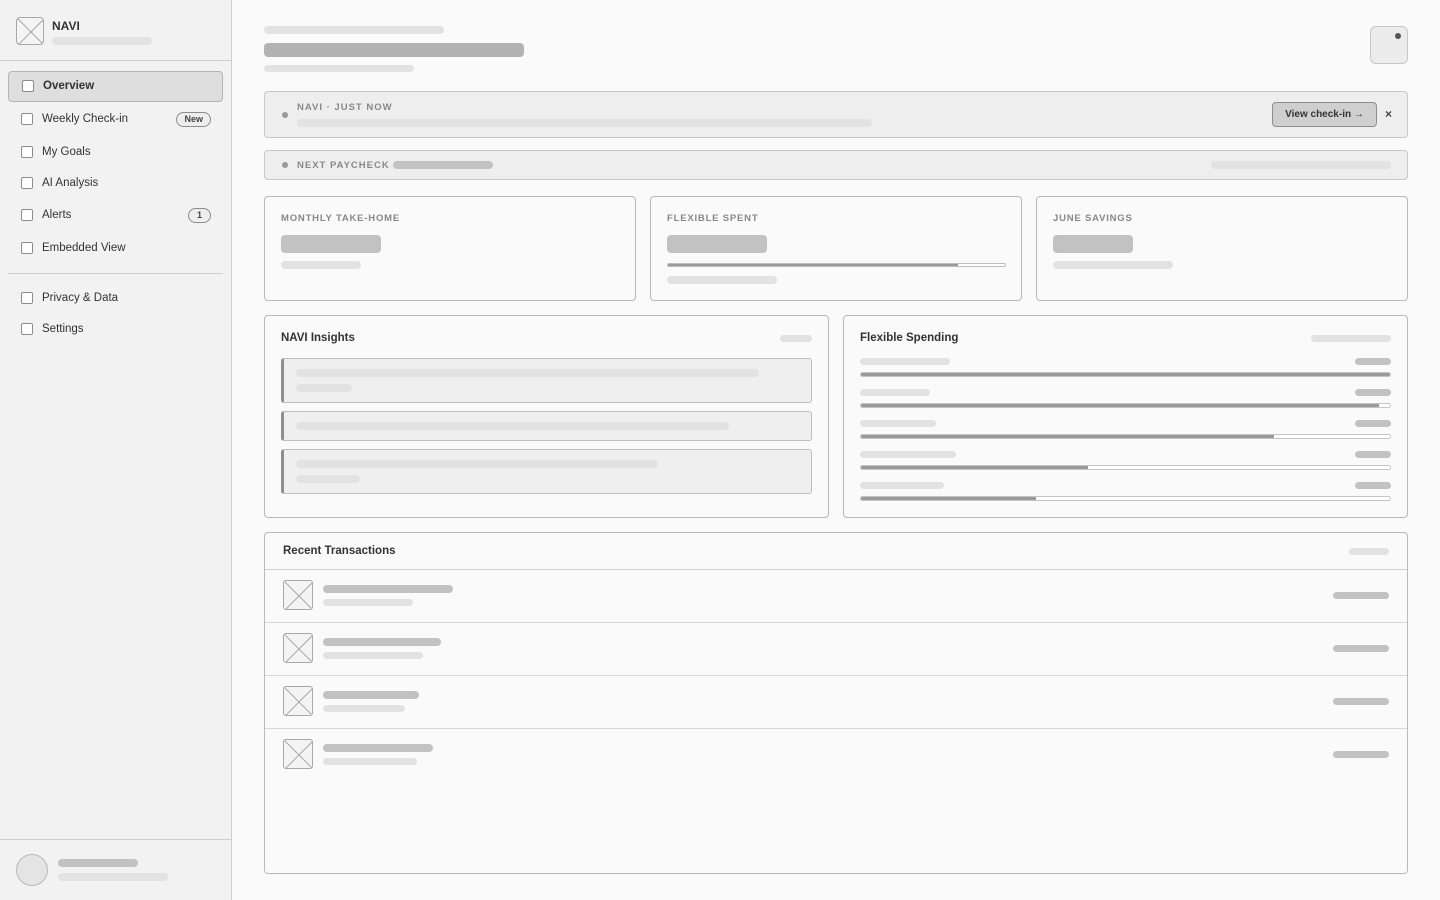  What do you see at coordinates (836, 114) in the screenshot?
I see `notification-banner: NAVI · JUST NOW View check-in → ×` at bounding box center [836, 114].